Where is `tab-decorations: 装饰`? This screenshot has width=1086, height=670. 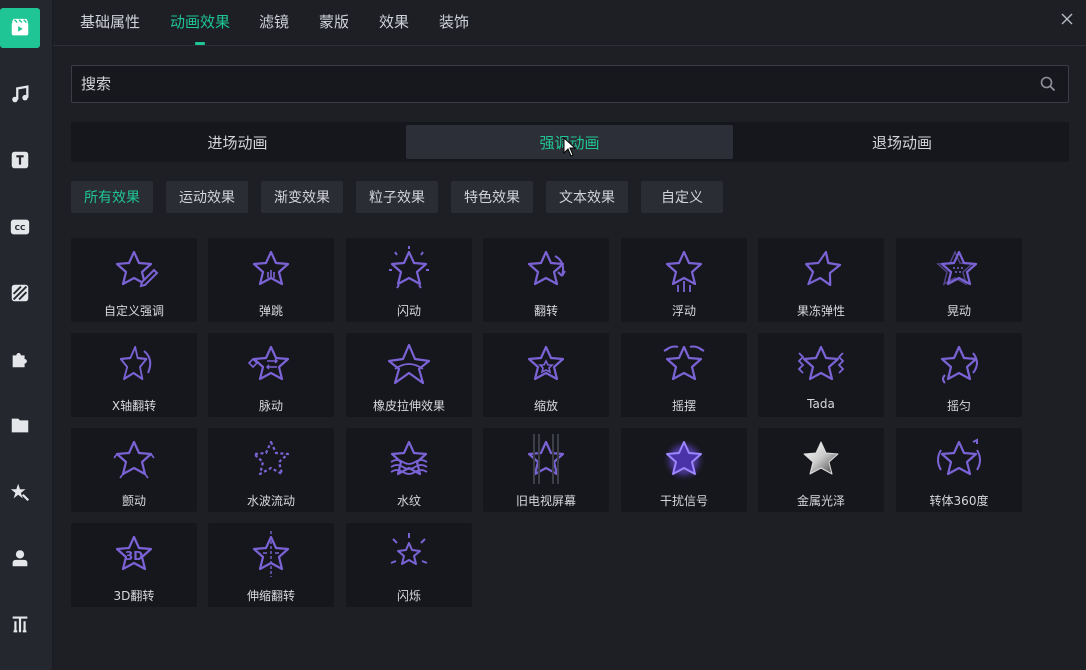
tab-decorations: 装饰 is located at coordinates (454, 21).